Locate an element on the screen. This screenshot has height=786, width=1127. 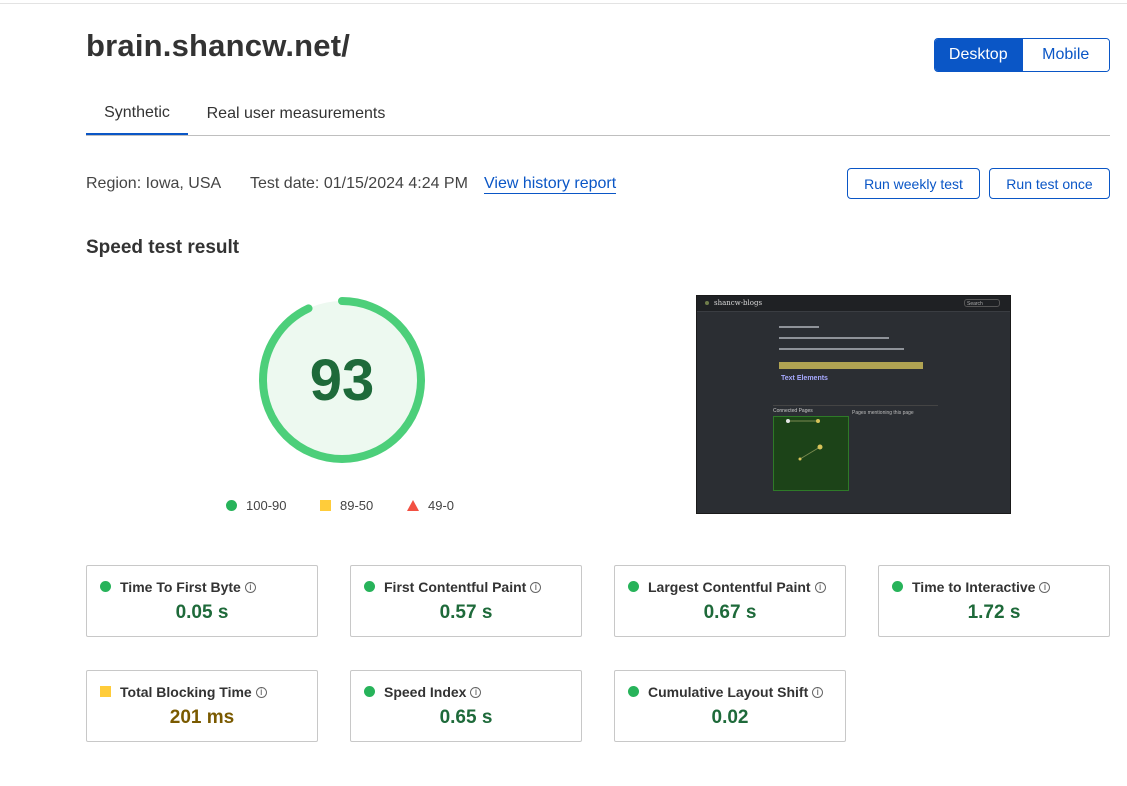
metric-label-text: Time To First Byte is located at coordinates (180, 587).